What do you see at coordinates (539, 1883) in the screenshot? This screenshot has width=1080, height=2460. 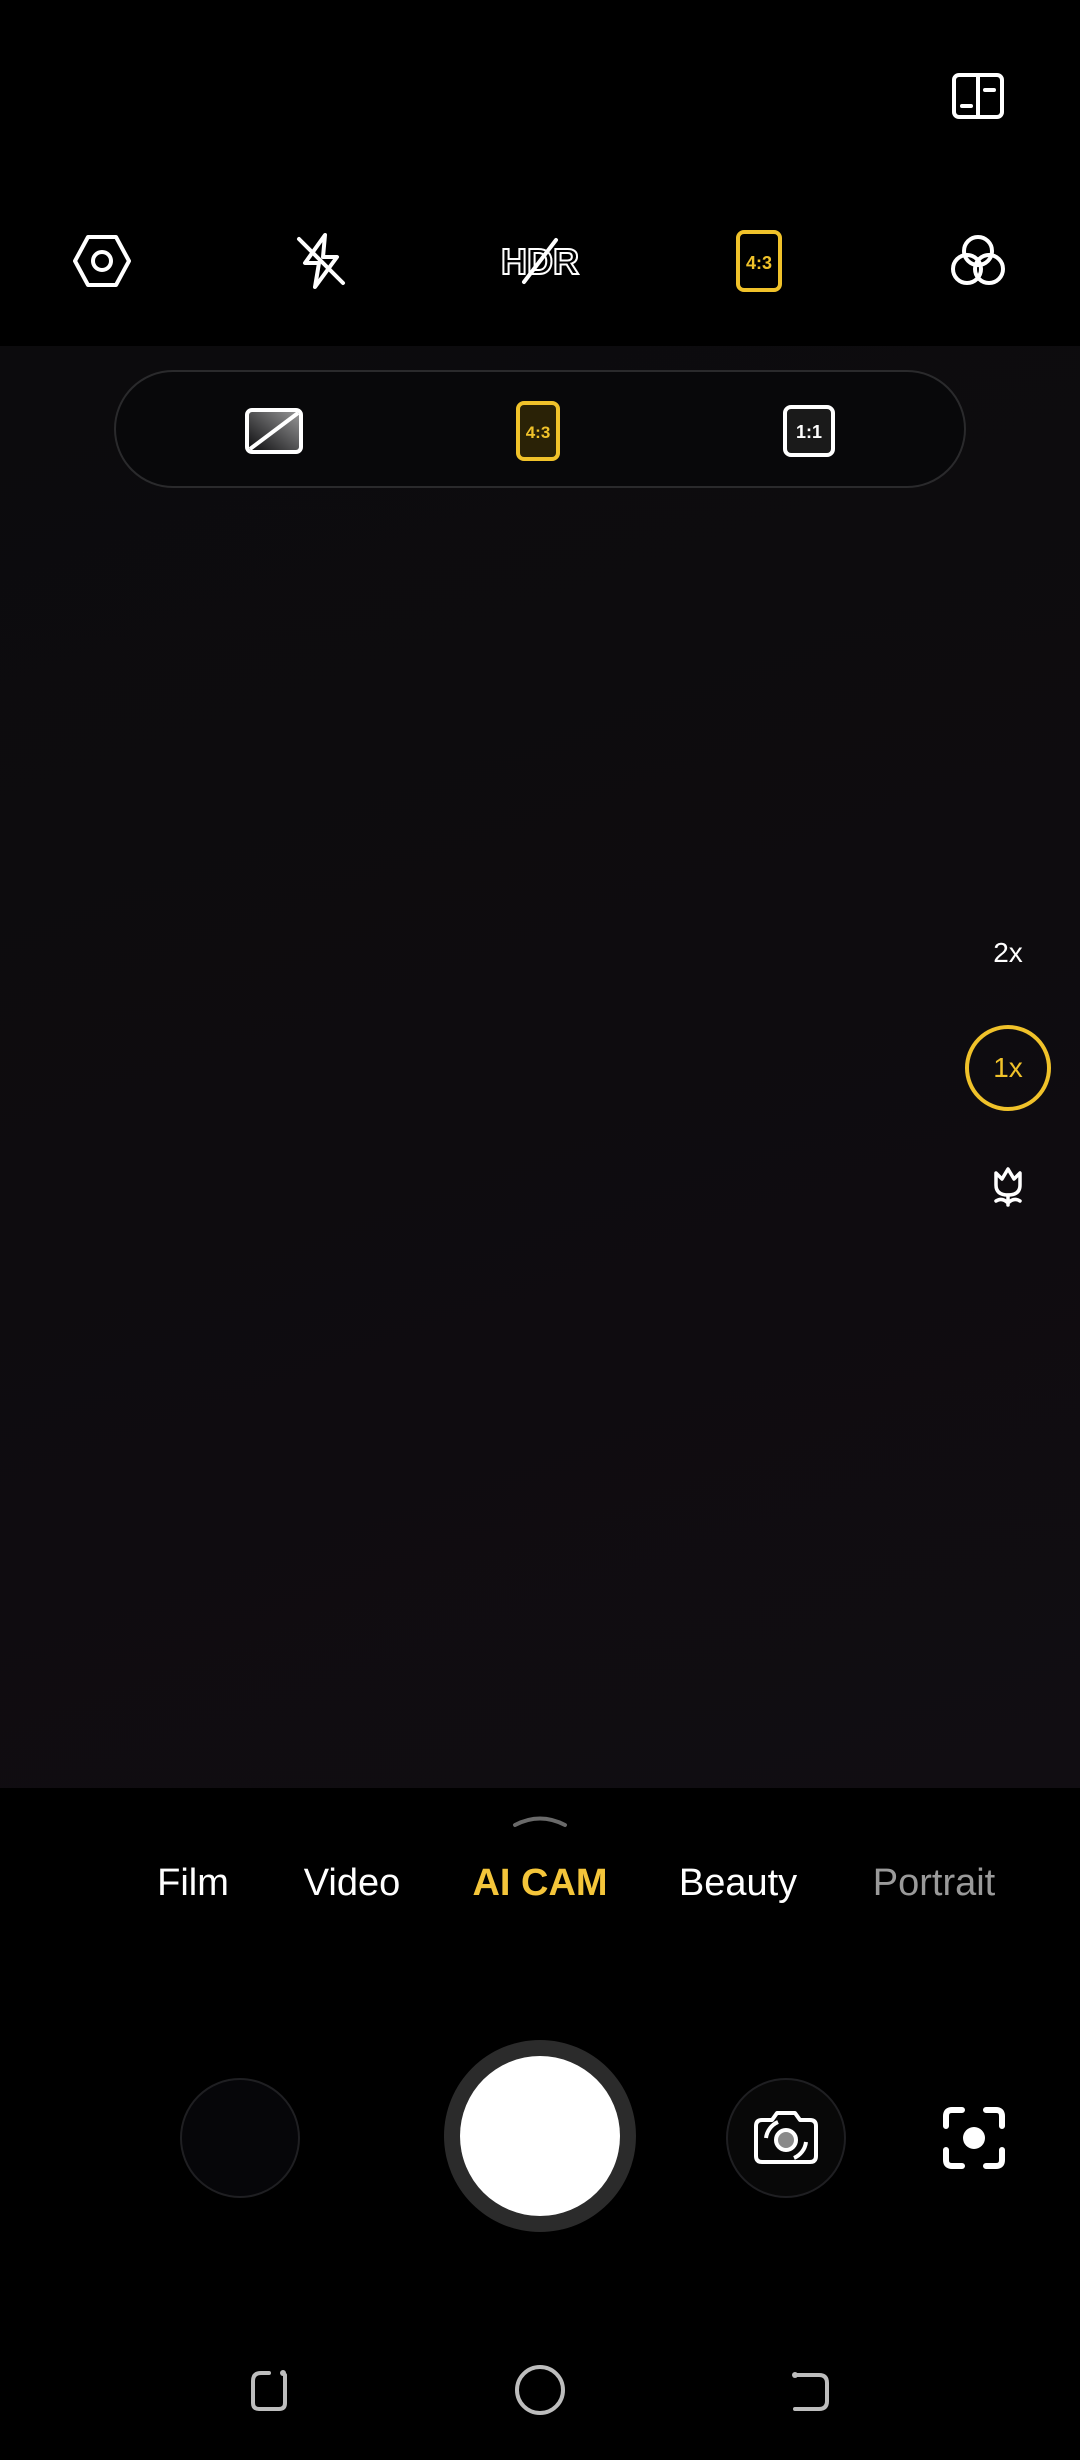 I see `mode-ai-cam: AI CAM` at bounding box center [539, 1883].